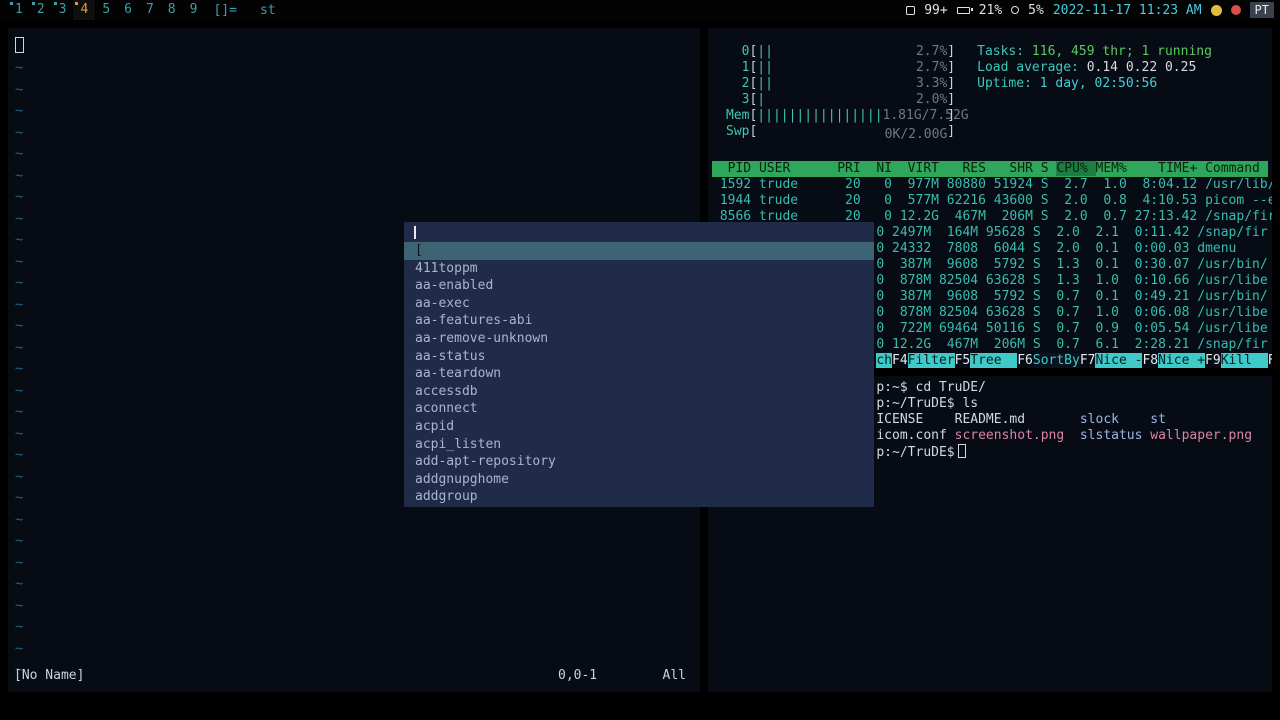 The image size is (1280, 720). I want to click on tag-6: 6, so click(128, 10).